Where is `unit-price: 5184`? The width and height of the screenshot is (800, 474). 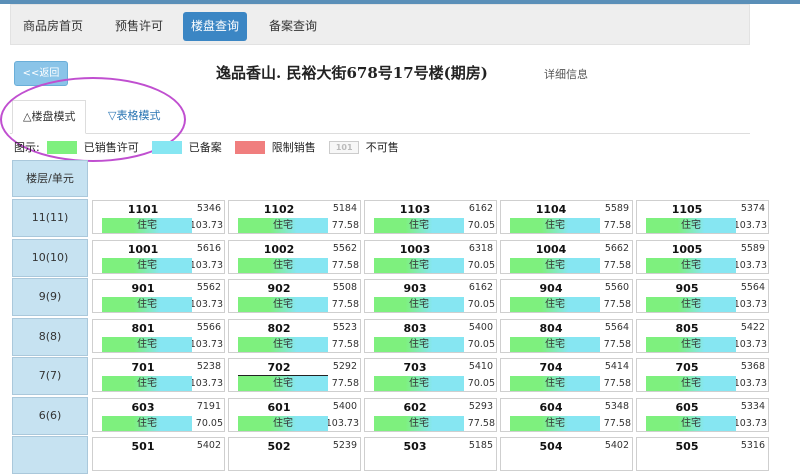
unit-price: 5184 is located at coordinates (344, 208).